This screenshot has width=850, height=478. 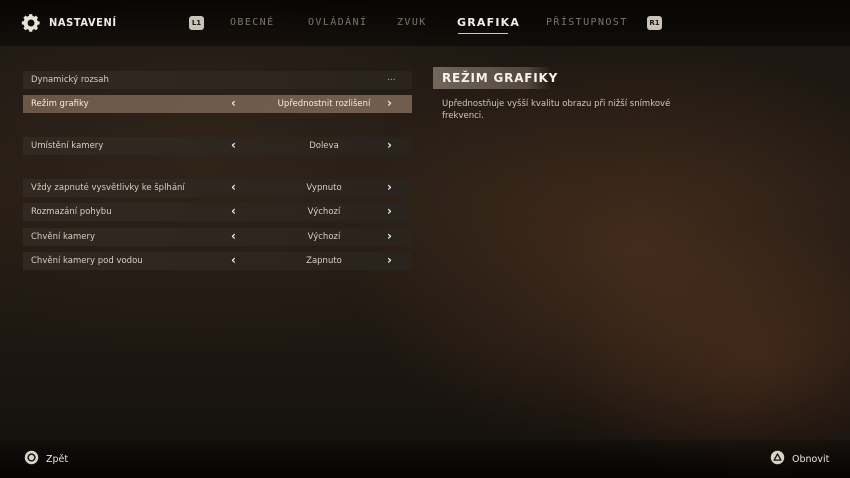 What do you see at coordinates (217, 146) in the screenshot?
I see `setting-row-camera-position: Umístění kamery ‹ Doleva ›` at bounding box center [217, 146].